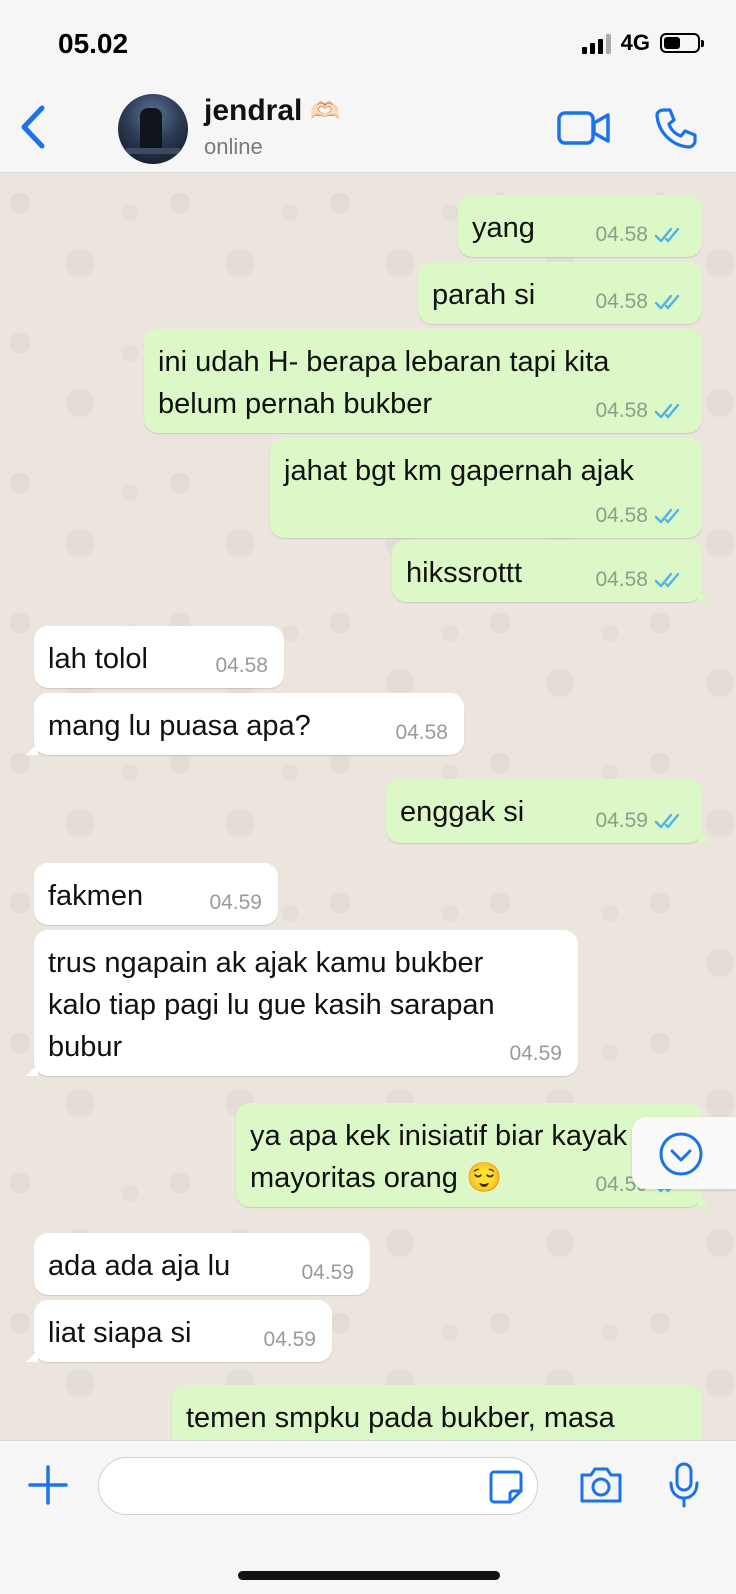  I want to click on message-line: parah si, so click(484, 295).